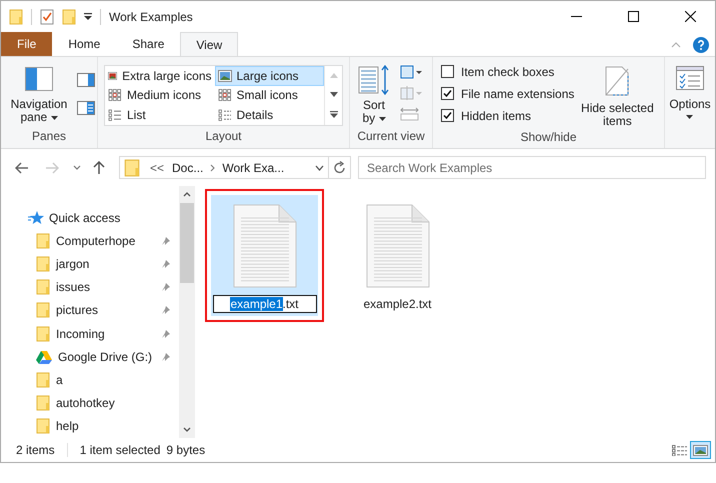 The height and width of the screenshot is (483, 716). Describe the element at coordinates (35, 450) in the screenshot. I see `item-count: 2 items` at that location.